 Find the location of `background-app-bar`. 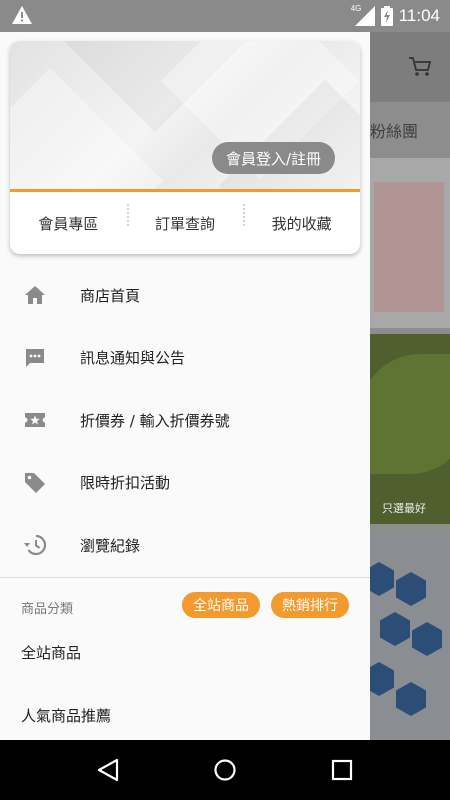

background-app-bar is located at coordinates (410, 67).